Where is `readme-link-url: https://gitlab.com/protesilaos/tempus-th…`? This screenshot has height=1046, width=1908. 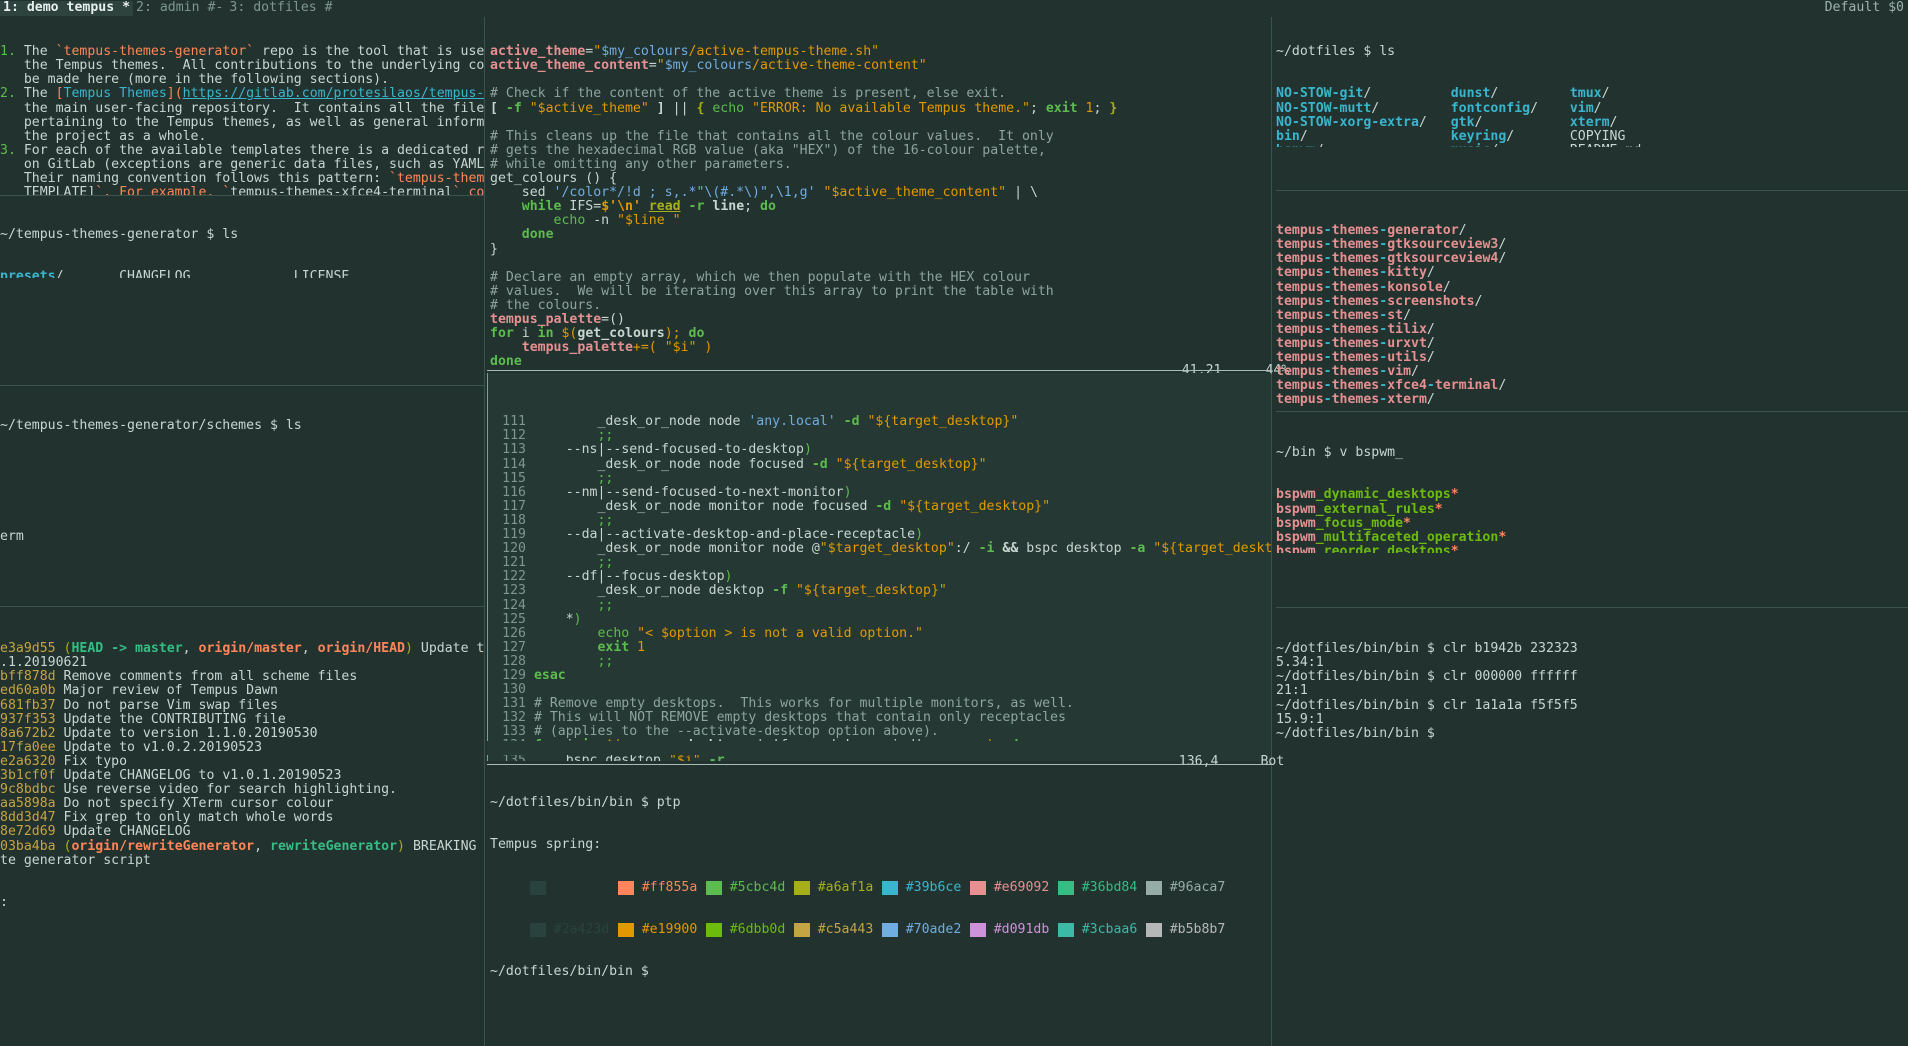
readme-link-url: https://gitlab.com/protesilaos/tempus-th… is located at coordinates (333, 93).